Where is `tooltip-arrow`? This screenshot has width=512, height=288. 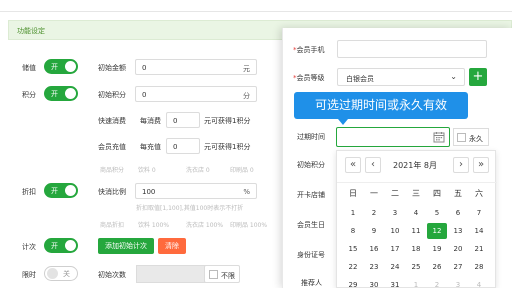
tooltip-arrow is located at coordinates (343, 122).